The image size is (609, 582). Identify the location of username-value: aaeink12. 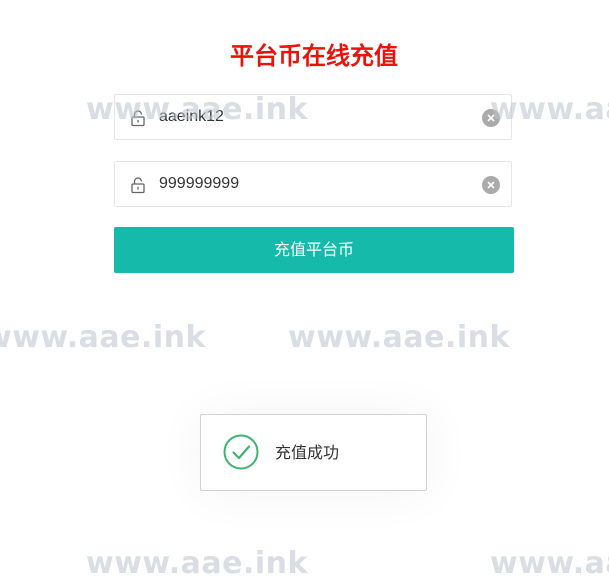
(191, 117).